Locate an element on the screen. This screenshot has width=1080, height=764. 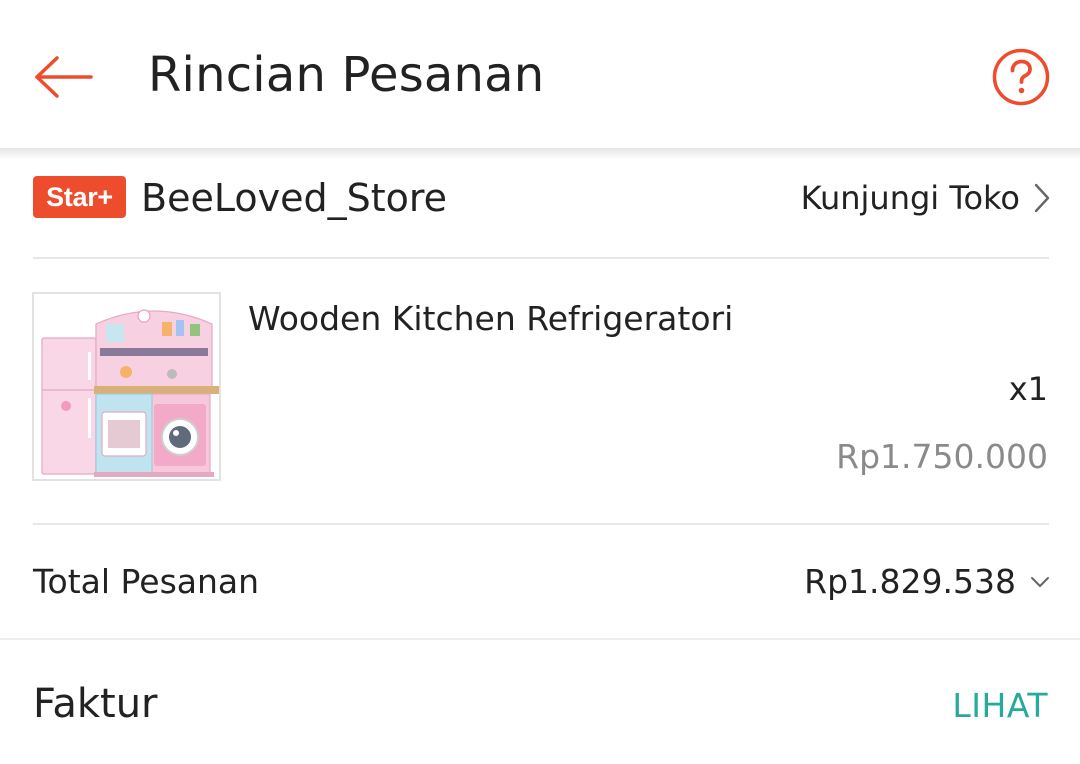
visit-shop-label: Kunjungi Toko is located at coordinates (910, 198).